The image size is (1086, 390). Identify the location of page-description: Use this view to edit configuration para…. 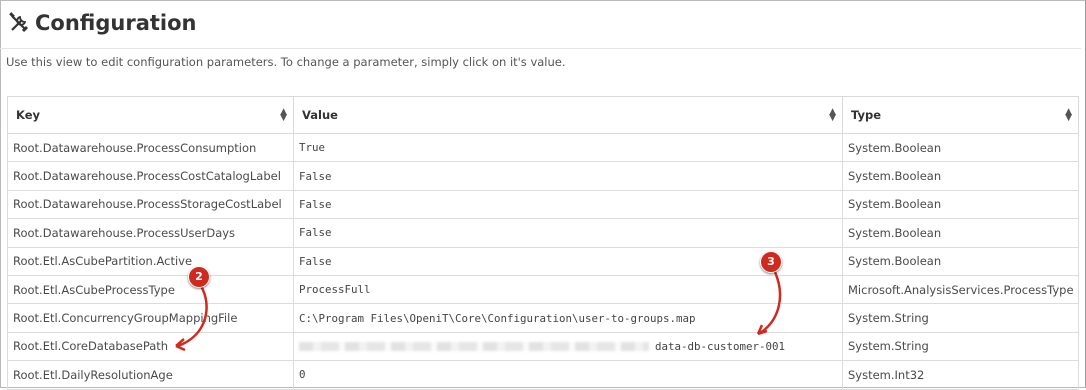
(286, 62).